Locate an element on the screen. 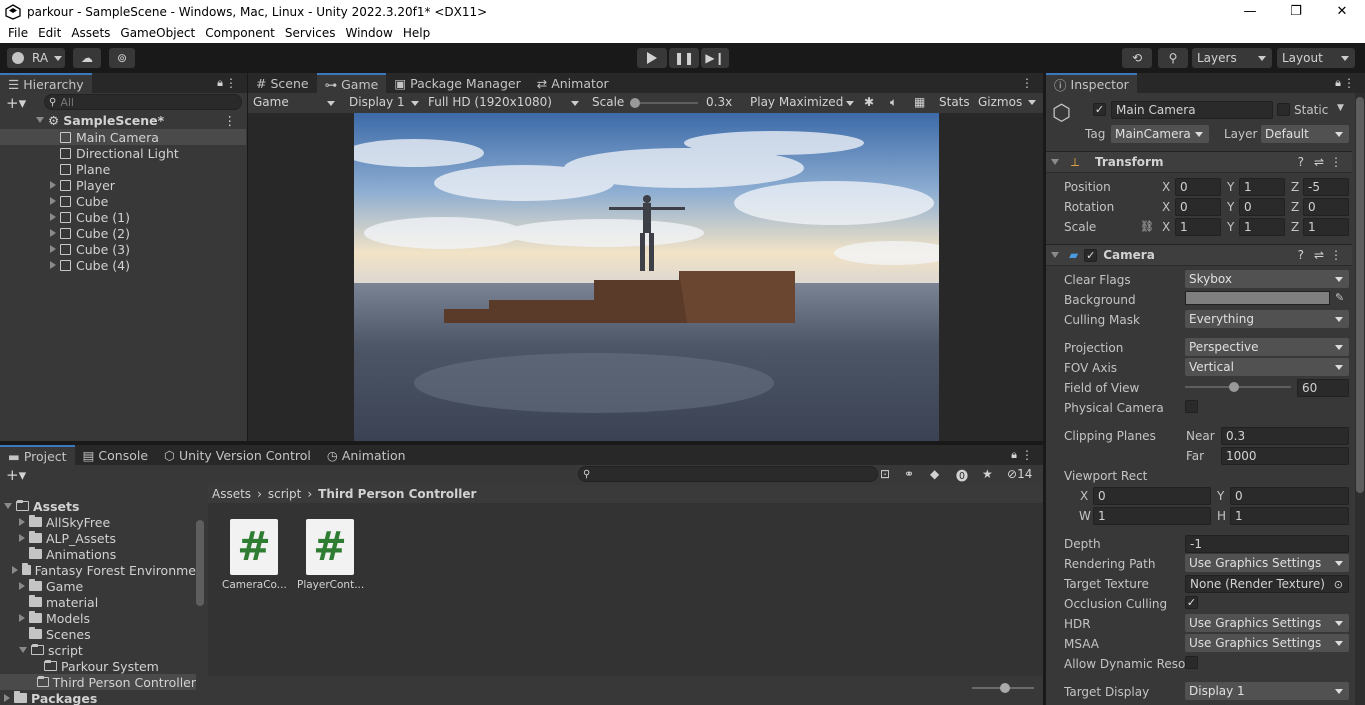  display-dropdown: Display 1 is located at coordinates (385, 103).